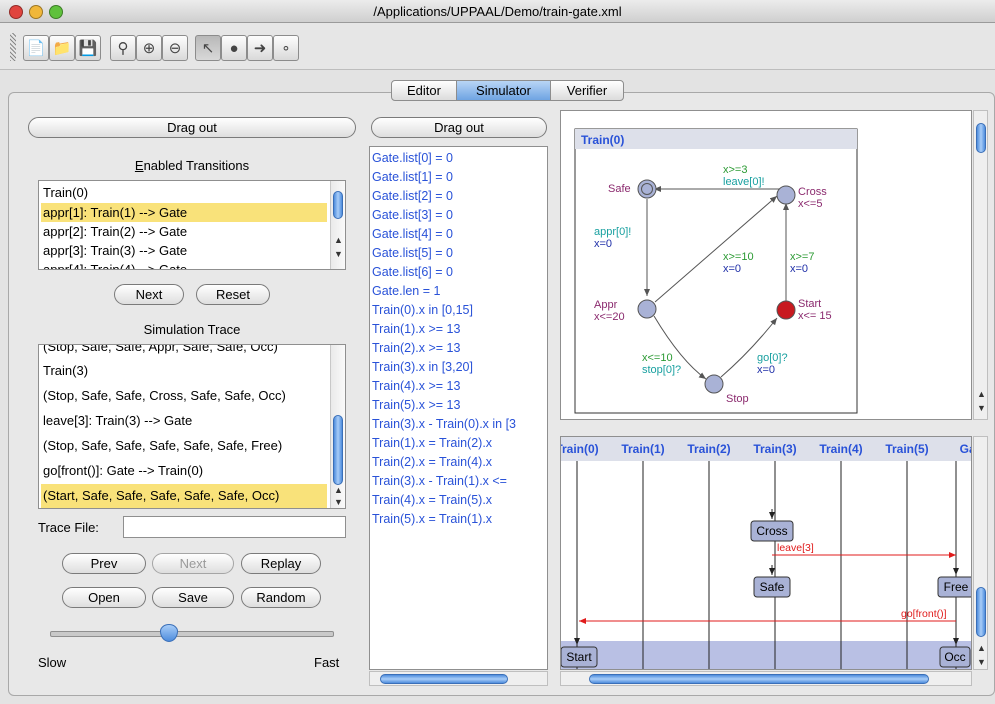 This screenshot has width=995, height=704. Describe the element at coordinates (840, 449) in the screenshot. I see `msc-process-header: Train(4)` at that location.